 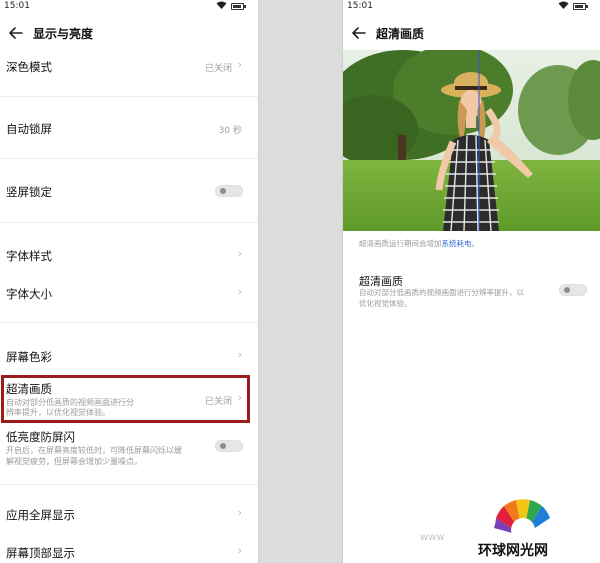 I want to click on row-title: 屏幕顶部显示, so click(x=40, y=553).